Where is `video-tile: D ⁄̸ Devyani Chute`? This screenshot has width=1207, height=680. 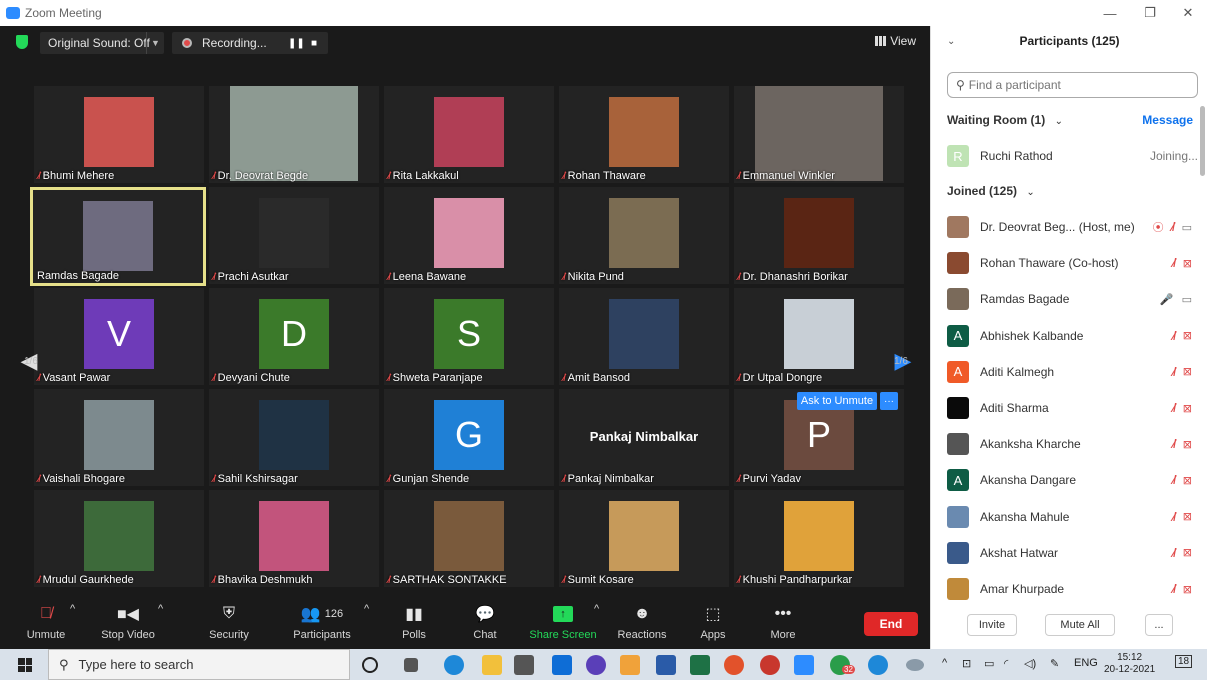 video-tile: D ⁄̸ Devyani Chute is located at coordinates (294, 336).